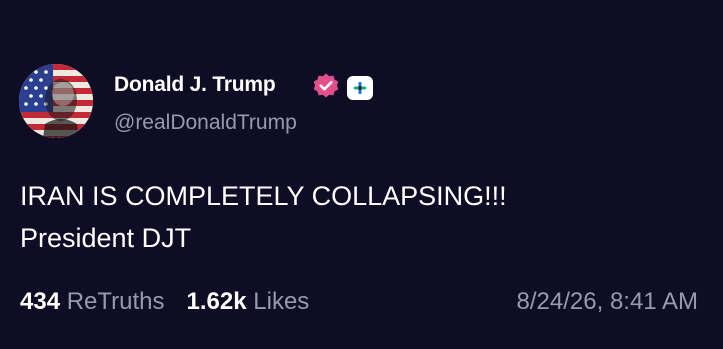  What do you see at coordinates (607, 302) in the screenshot?
I see `post-timestamp: 8/24/26, 8:41 AM` at bounding box center [607, 302].